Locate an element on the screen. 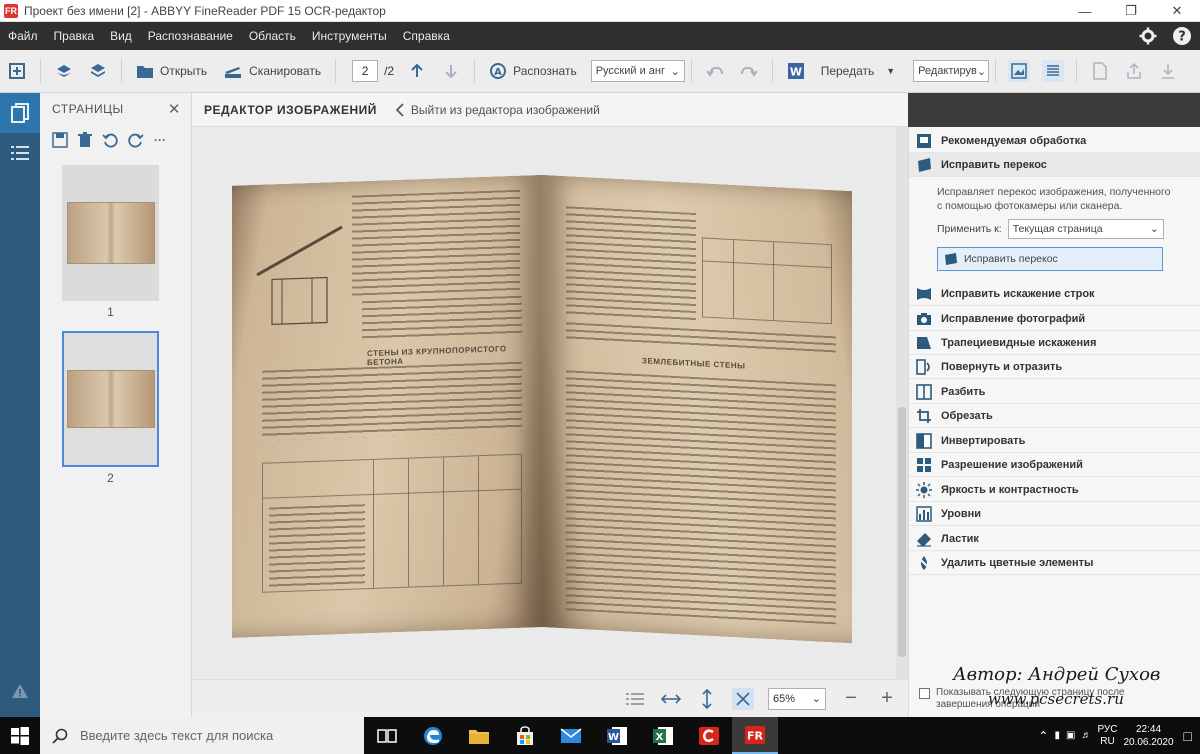 The width and height of the screenshot is (1200, 754). new-task-icon is located at coordinates (17, 71).